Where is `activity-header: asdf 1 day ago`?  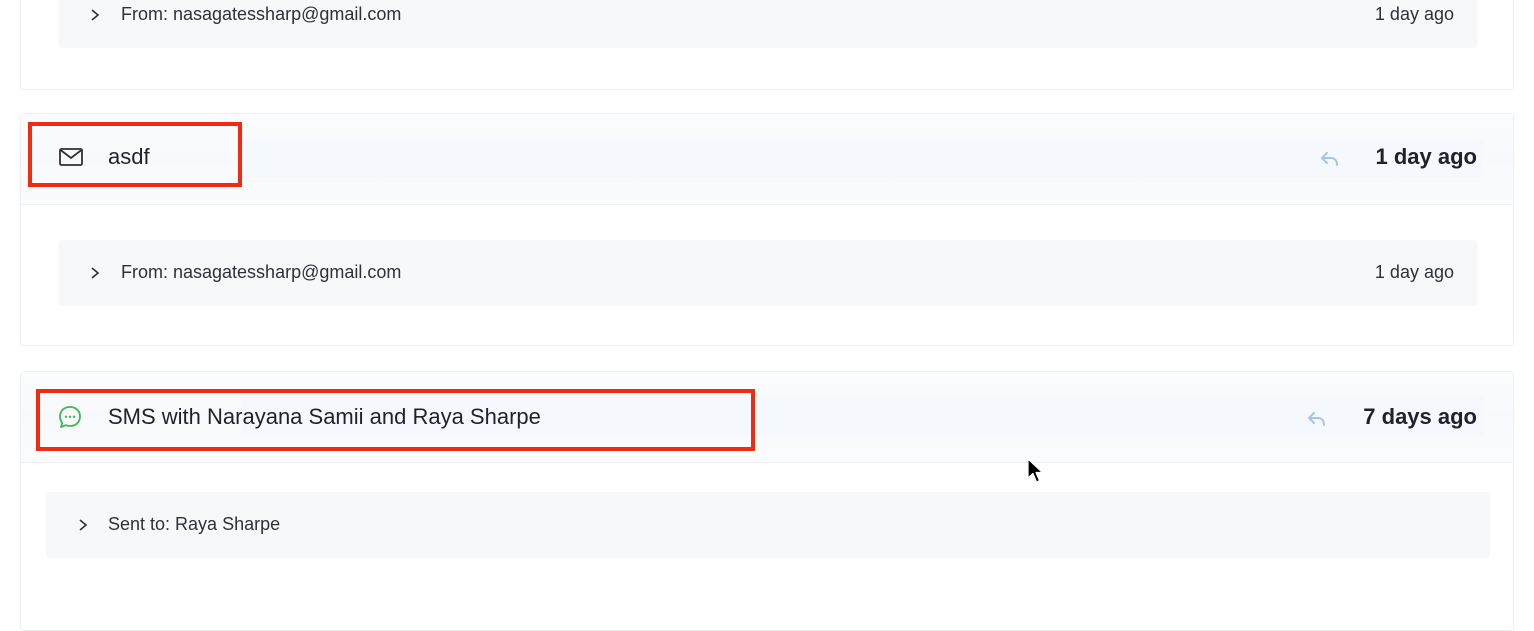 activity-header: asdf 1 day ago is located at coordinates (767, 159).